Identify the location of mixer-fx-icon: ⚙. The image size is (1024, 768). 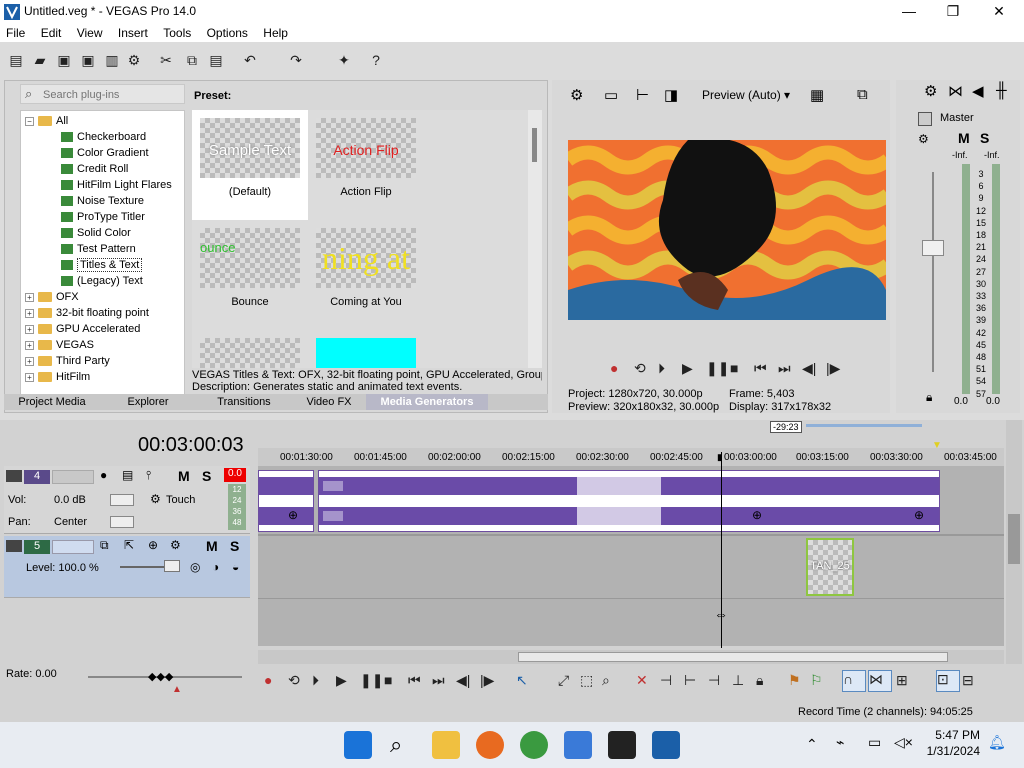
(923, 139).